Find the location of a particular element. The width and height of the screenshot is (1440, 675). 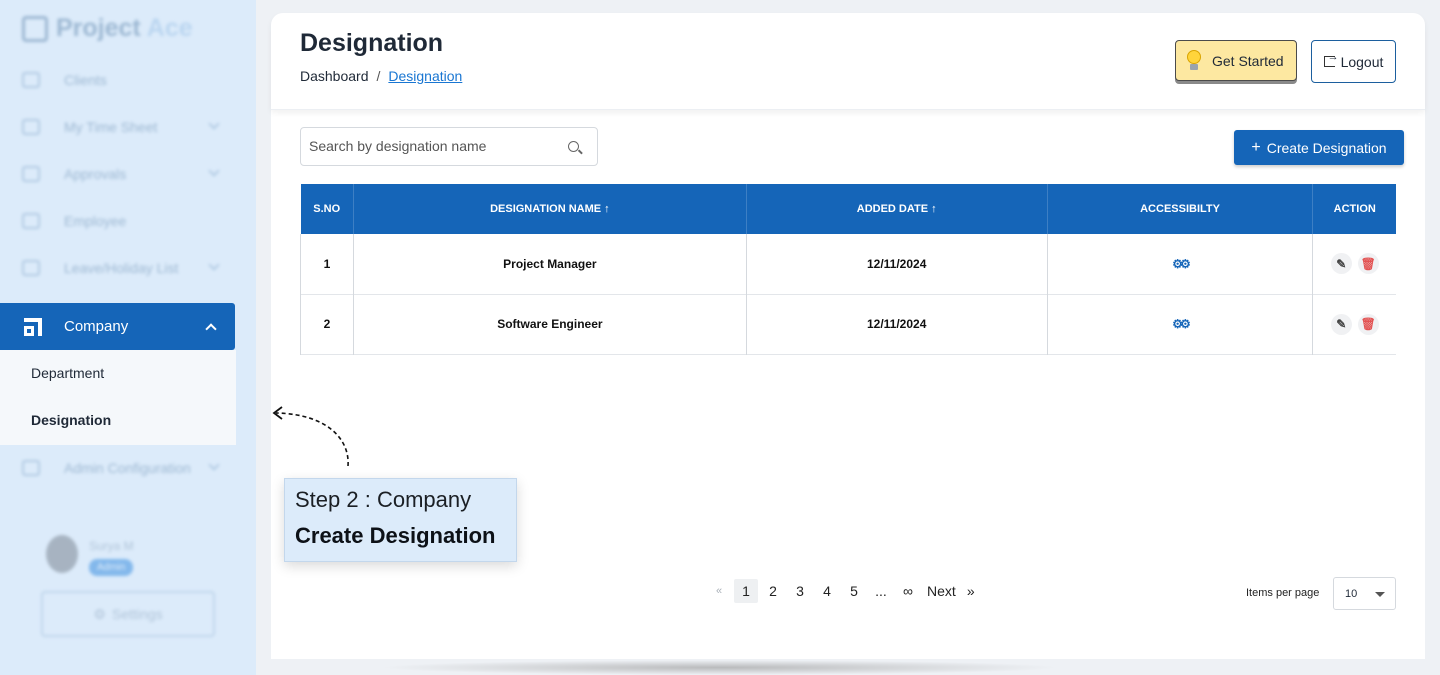

breadcrumb: Dashboard / Designation is located at coordinates (381, 76).